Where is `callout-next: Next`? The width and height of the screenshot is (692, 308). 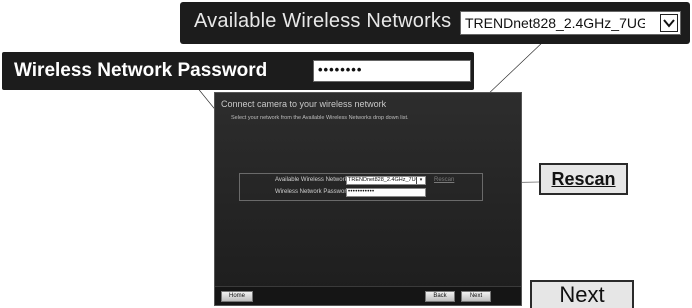
callout-next: Next is located at coordinates (582, 294).